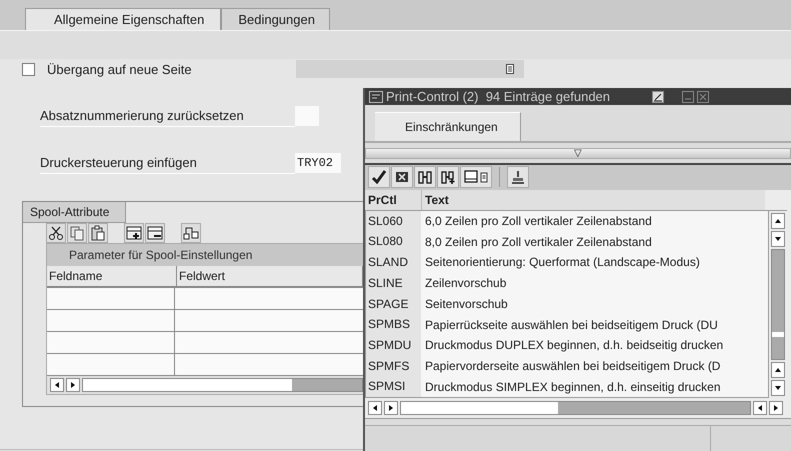 The image size is (791, 451). I want to click on table-row: SLINE Zeilenvorschub, so click(567, 283).